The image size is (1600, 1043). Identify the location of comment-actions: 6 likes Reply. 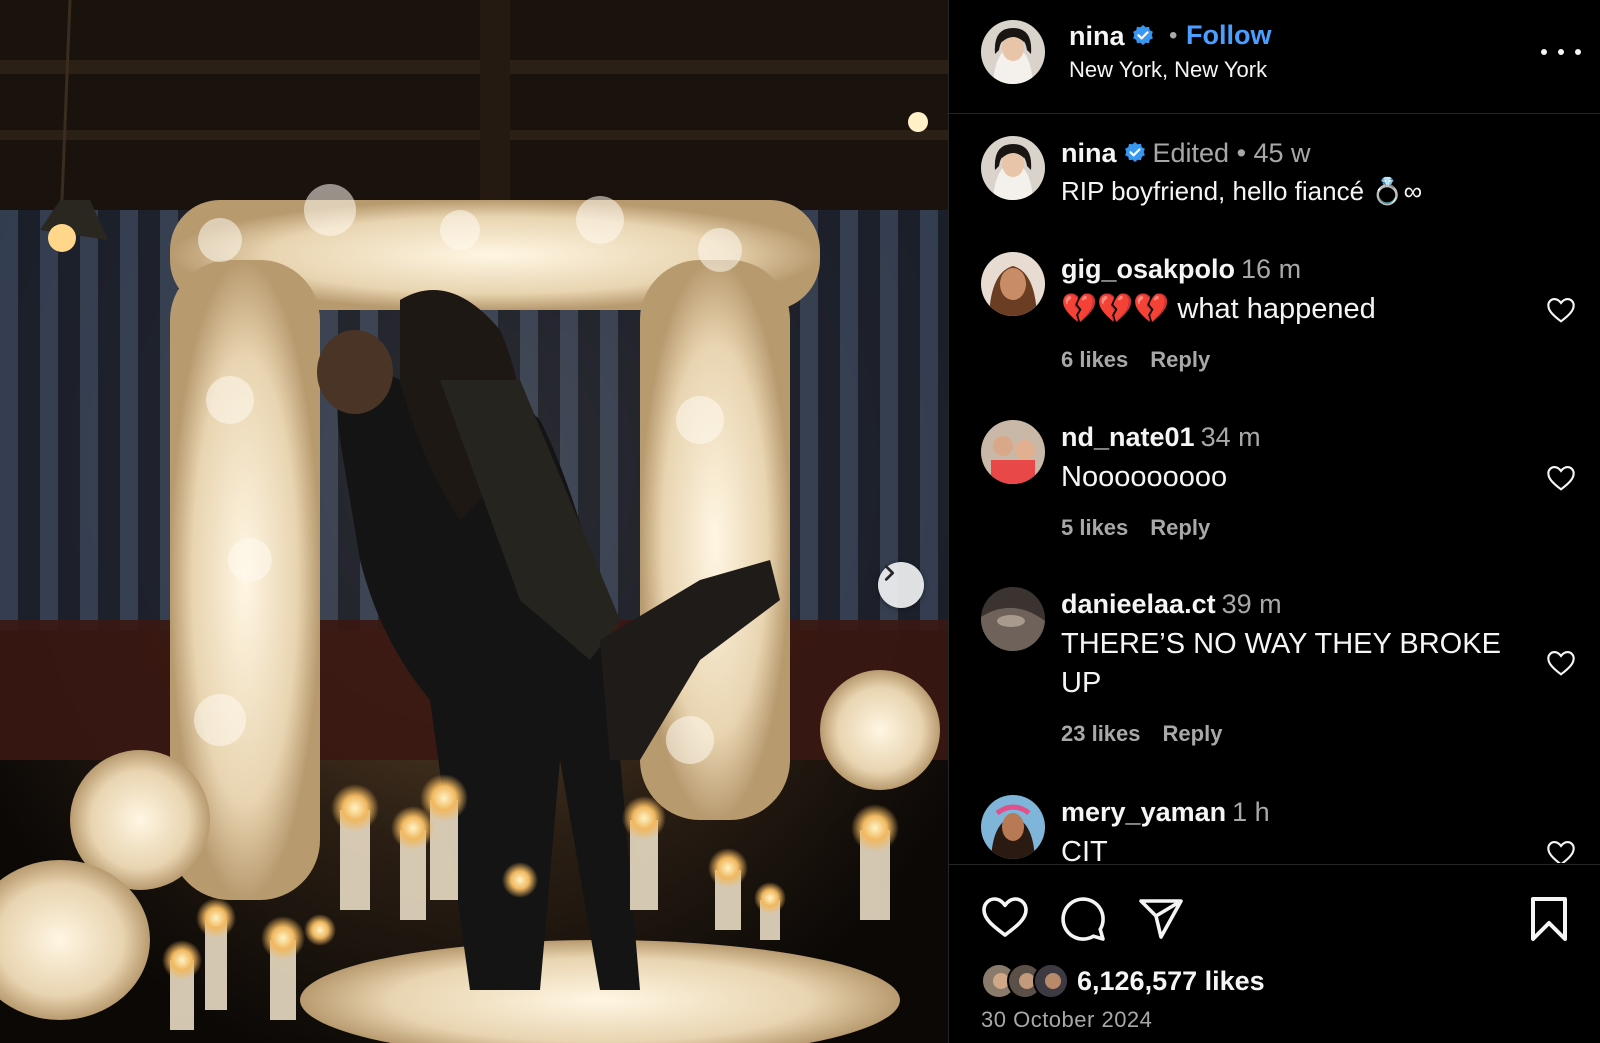
(1135, 360).